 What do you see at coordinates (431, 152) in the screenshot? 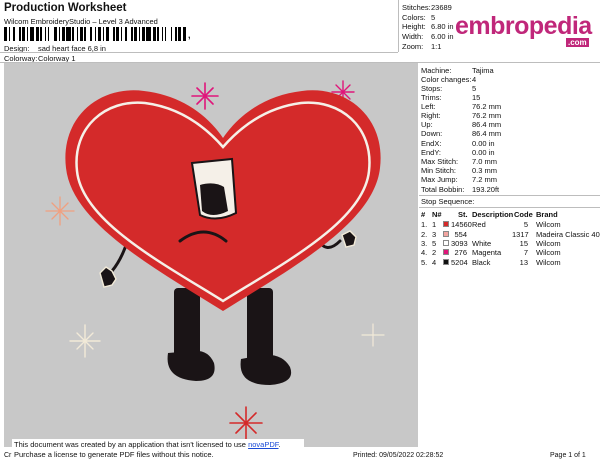
I see `machine-label: EndY:` at bounding box center [431, 152].